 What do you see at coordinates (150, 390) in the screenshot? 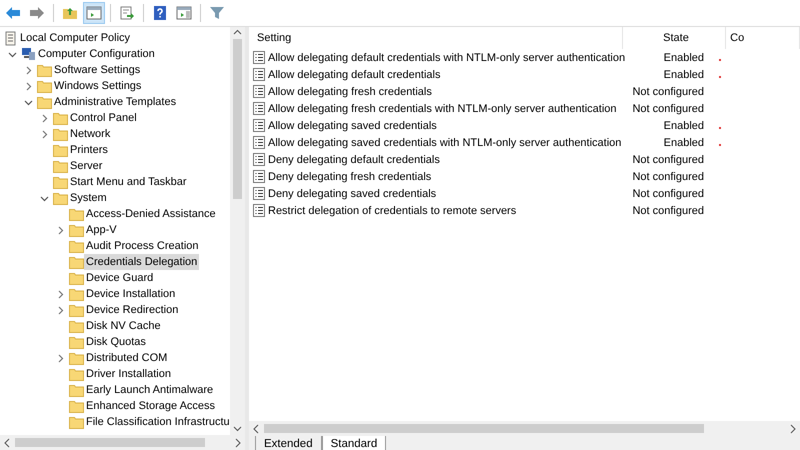
I see `tree-item: Early Launch Antimalware` at bounding box center [150, 390].